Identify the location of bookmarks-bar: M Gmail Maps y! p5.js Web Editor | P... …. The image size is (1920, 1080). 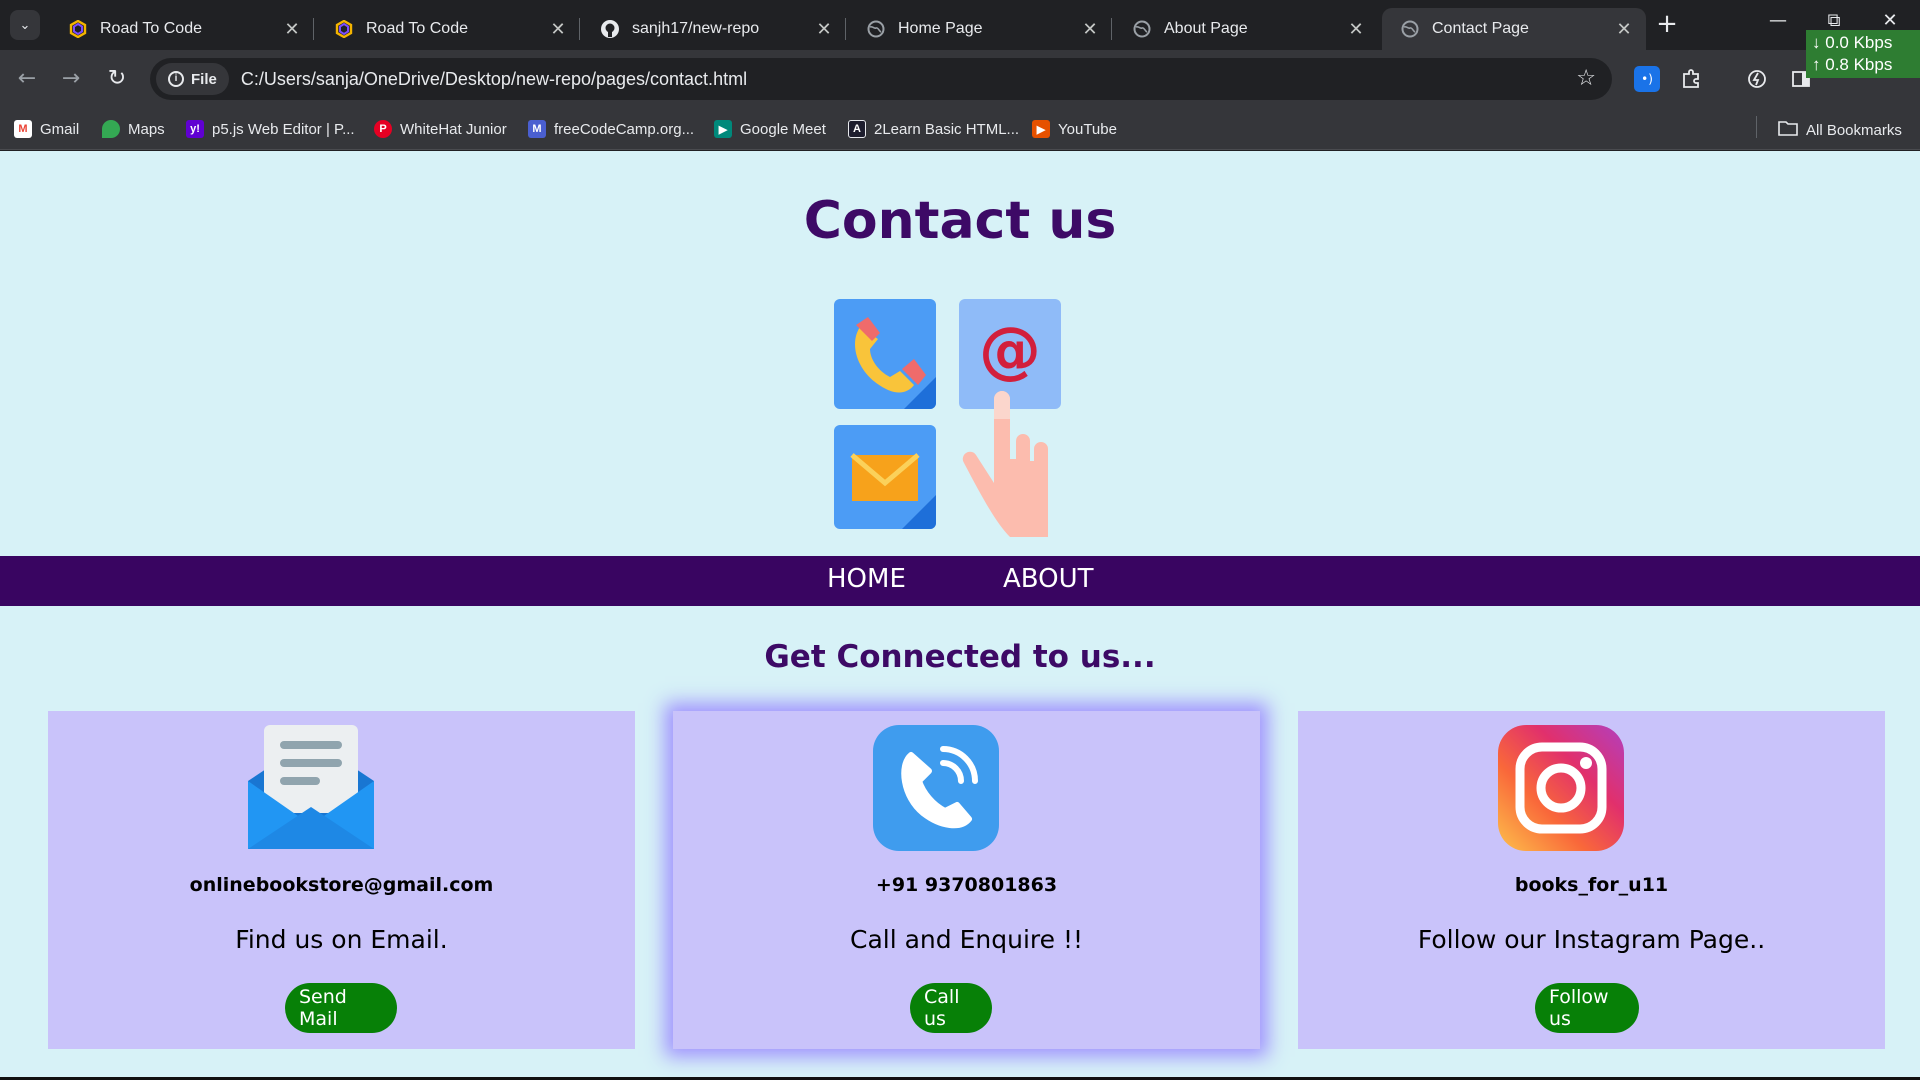
(960, 129).